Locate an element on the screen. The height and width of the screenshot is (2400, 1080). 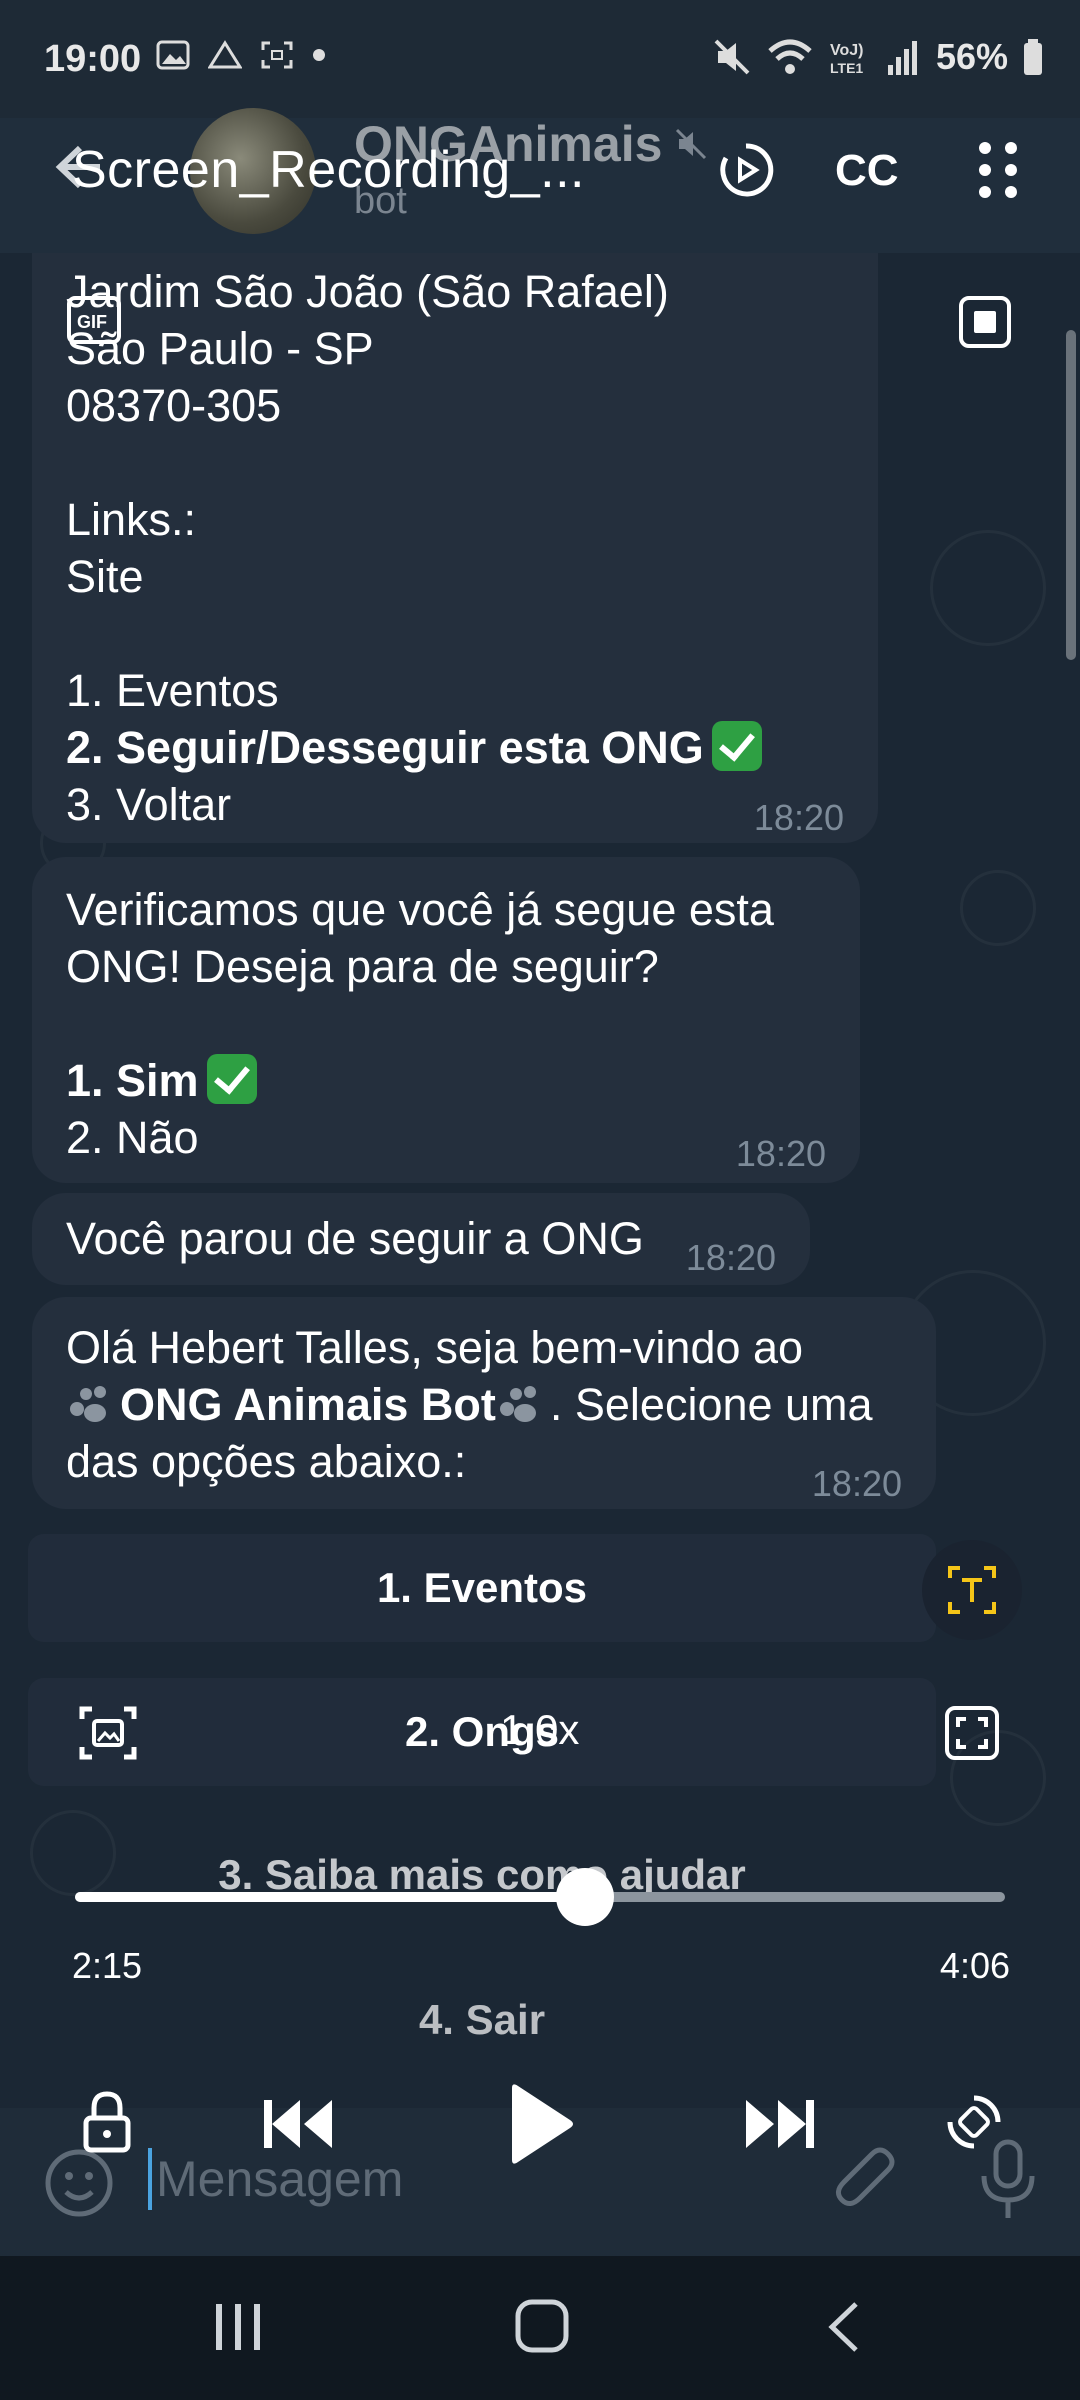
message-line: Olá Hebert Talles, seja bem-vindo ao is located at coordinates (435, 1347).